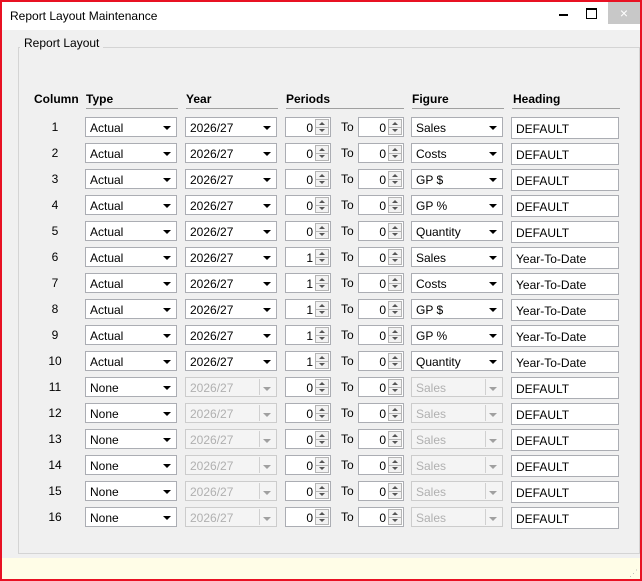 The image size is (642, 581). I want to click on resize-grip-icon, so click(633, 573).